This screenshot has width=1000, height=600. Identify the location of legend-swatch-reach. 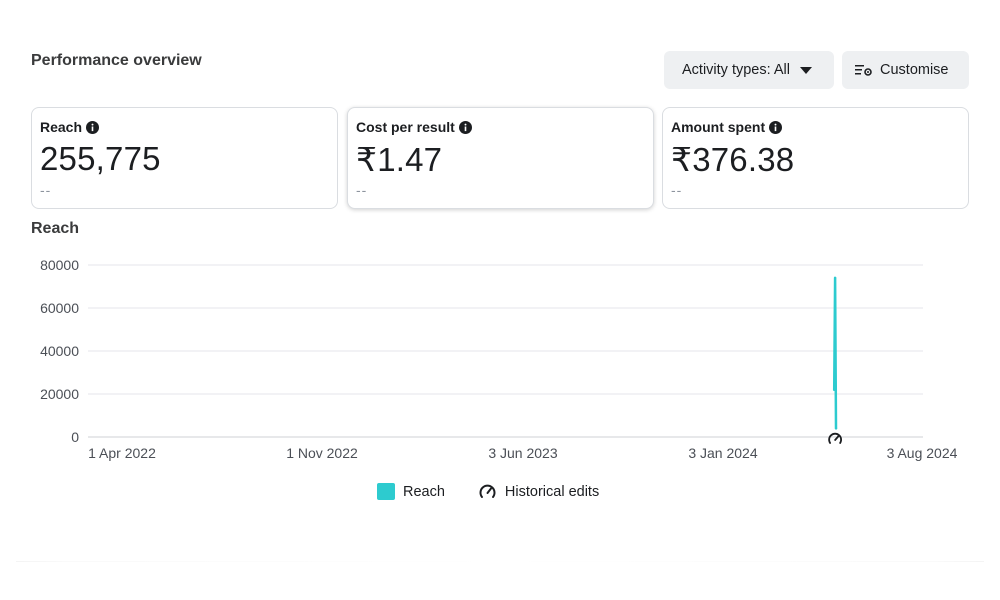
(386, 491).